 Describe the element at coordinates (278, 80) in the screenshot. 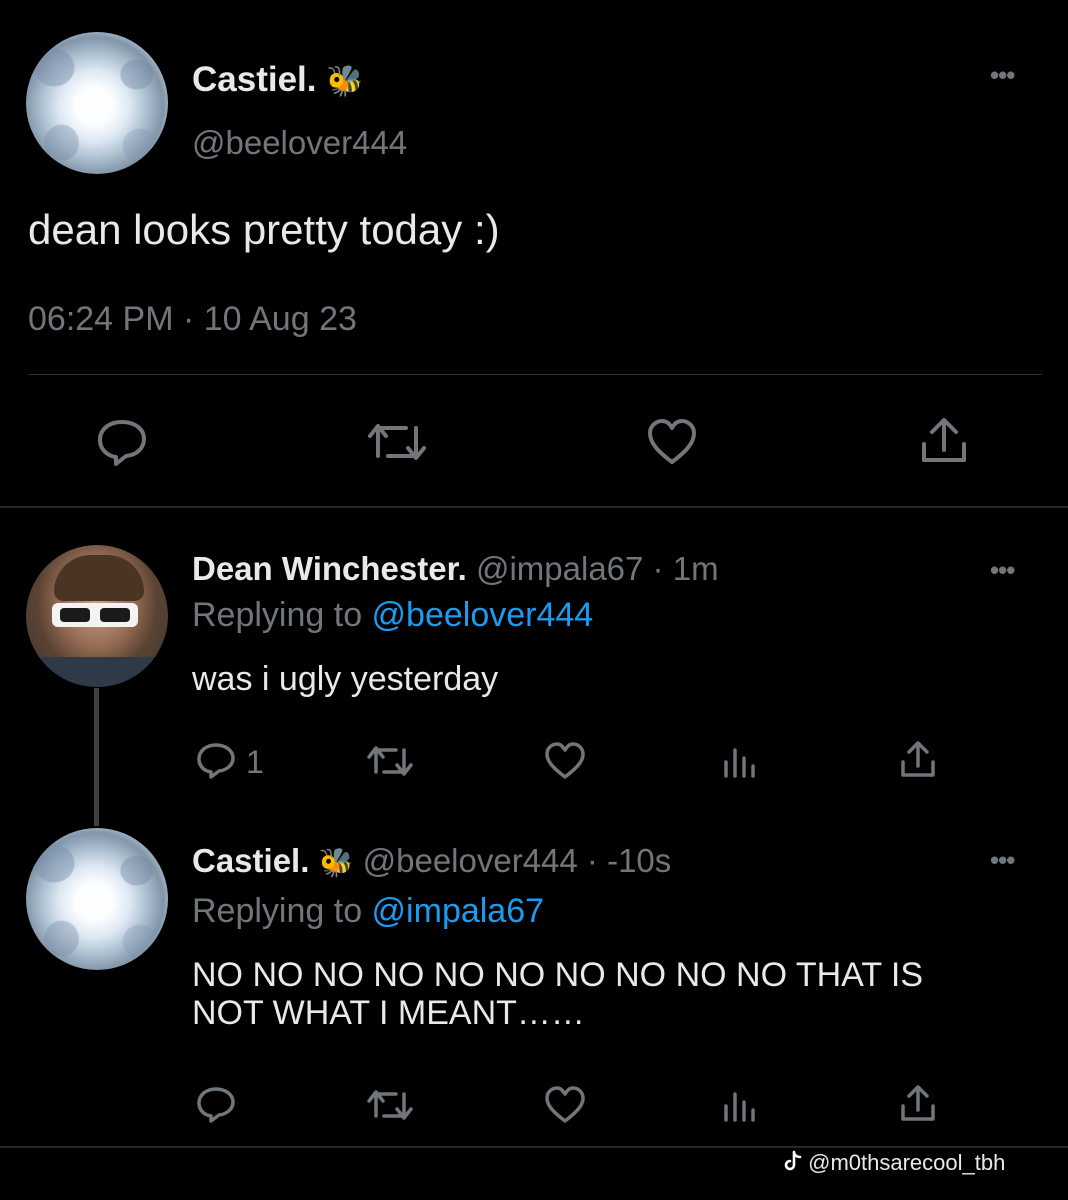

I see `author-name: Castiel. 🐝` at that location.